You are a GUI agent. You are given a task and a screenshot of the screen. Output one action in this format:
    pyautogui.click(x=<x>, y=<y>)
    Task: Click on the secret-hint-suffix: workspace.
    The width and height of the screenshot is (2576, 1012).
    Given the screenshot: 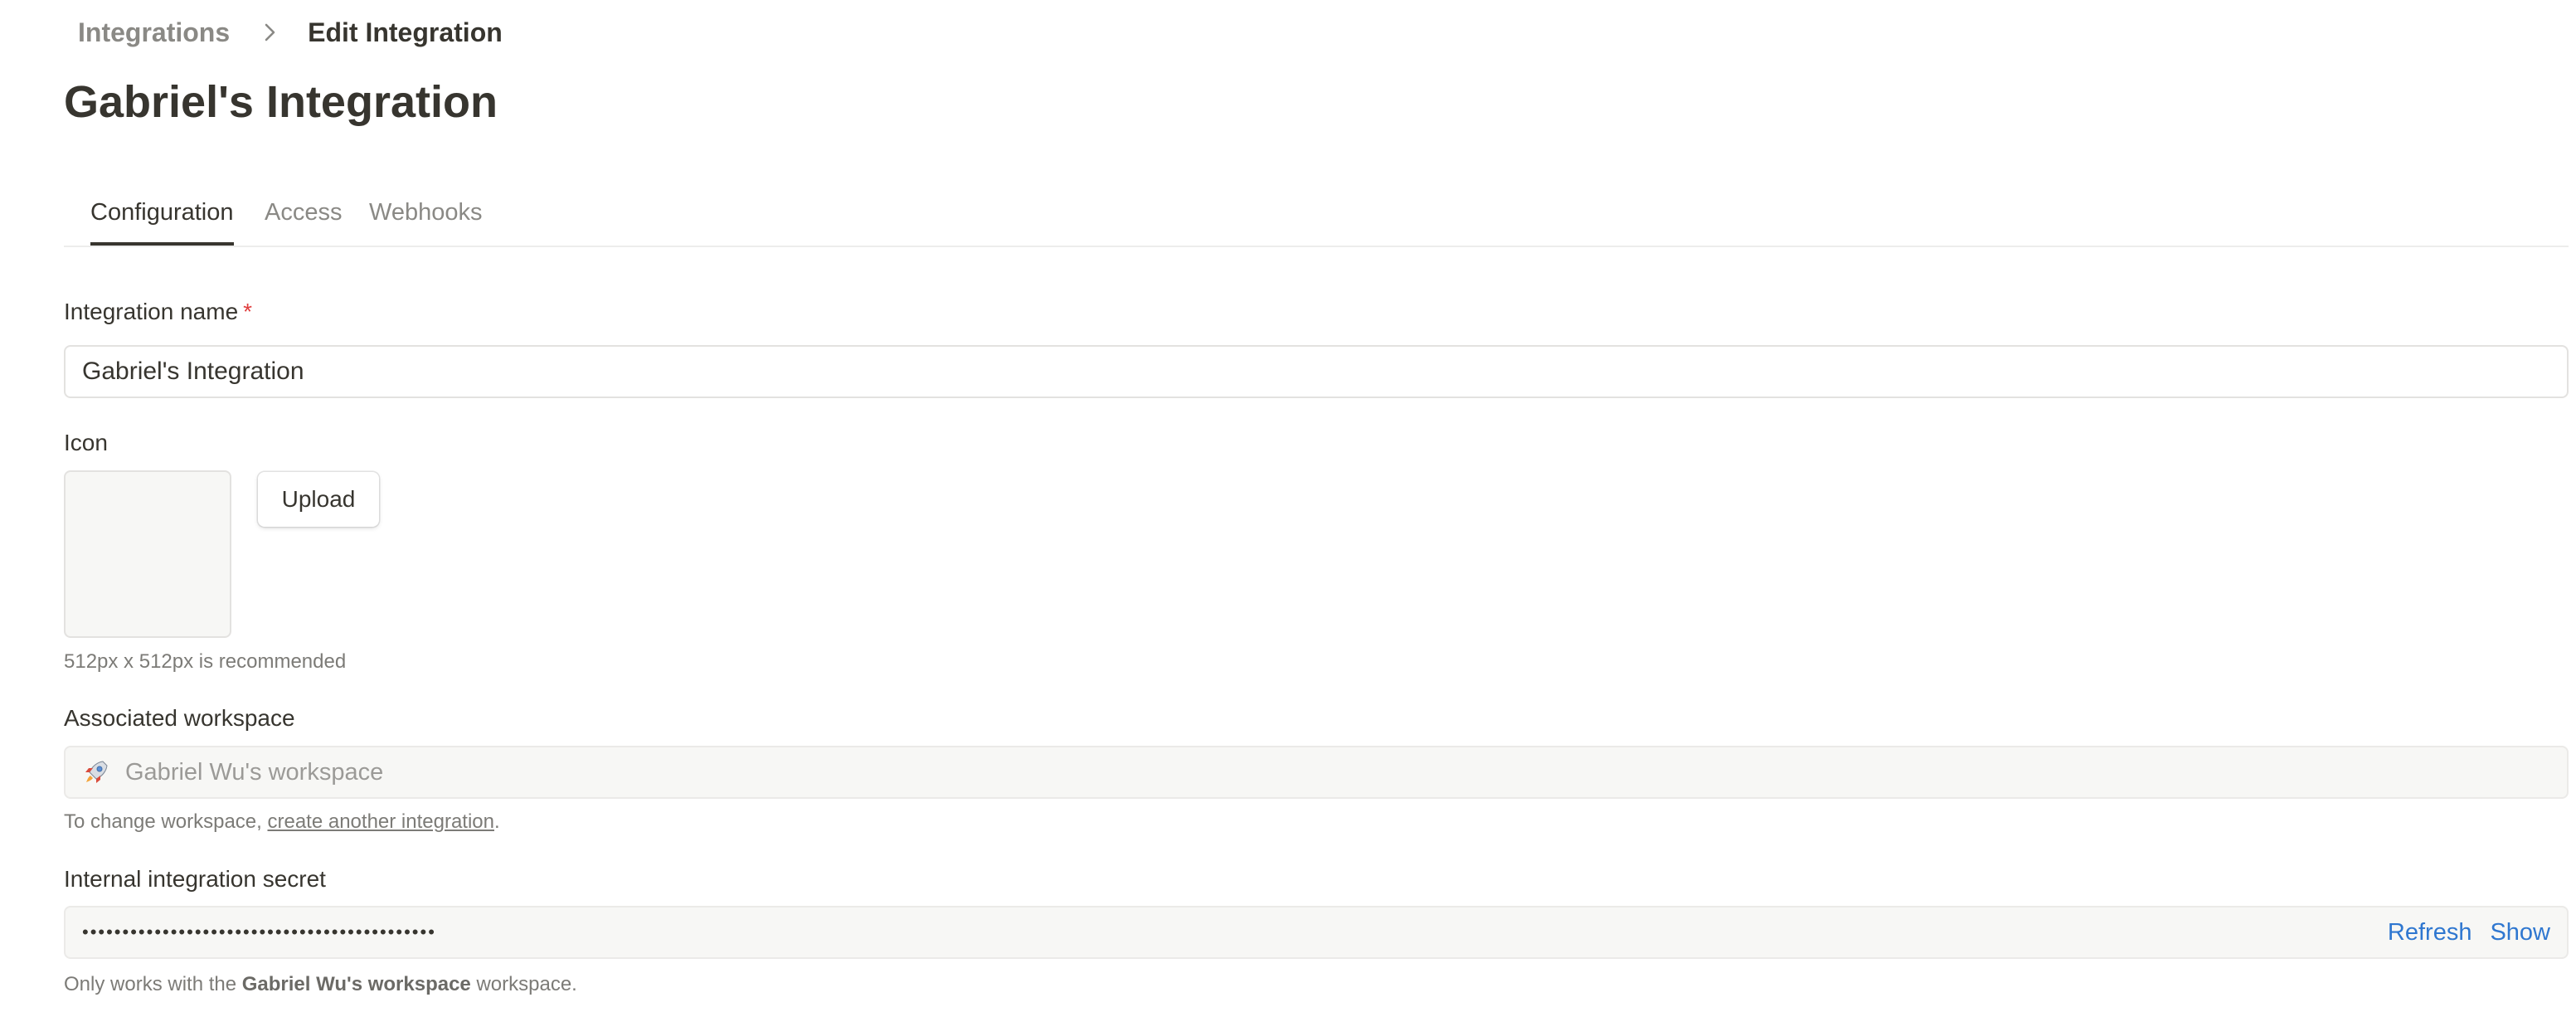 What is the action you would take?
    pyautogui.click(x=524, y=984)
    